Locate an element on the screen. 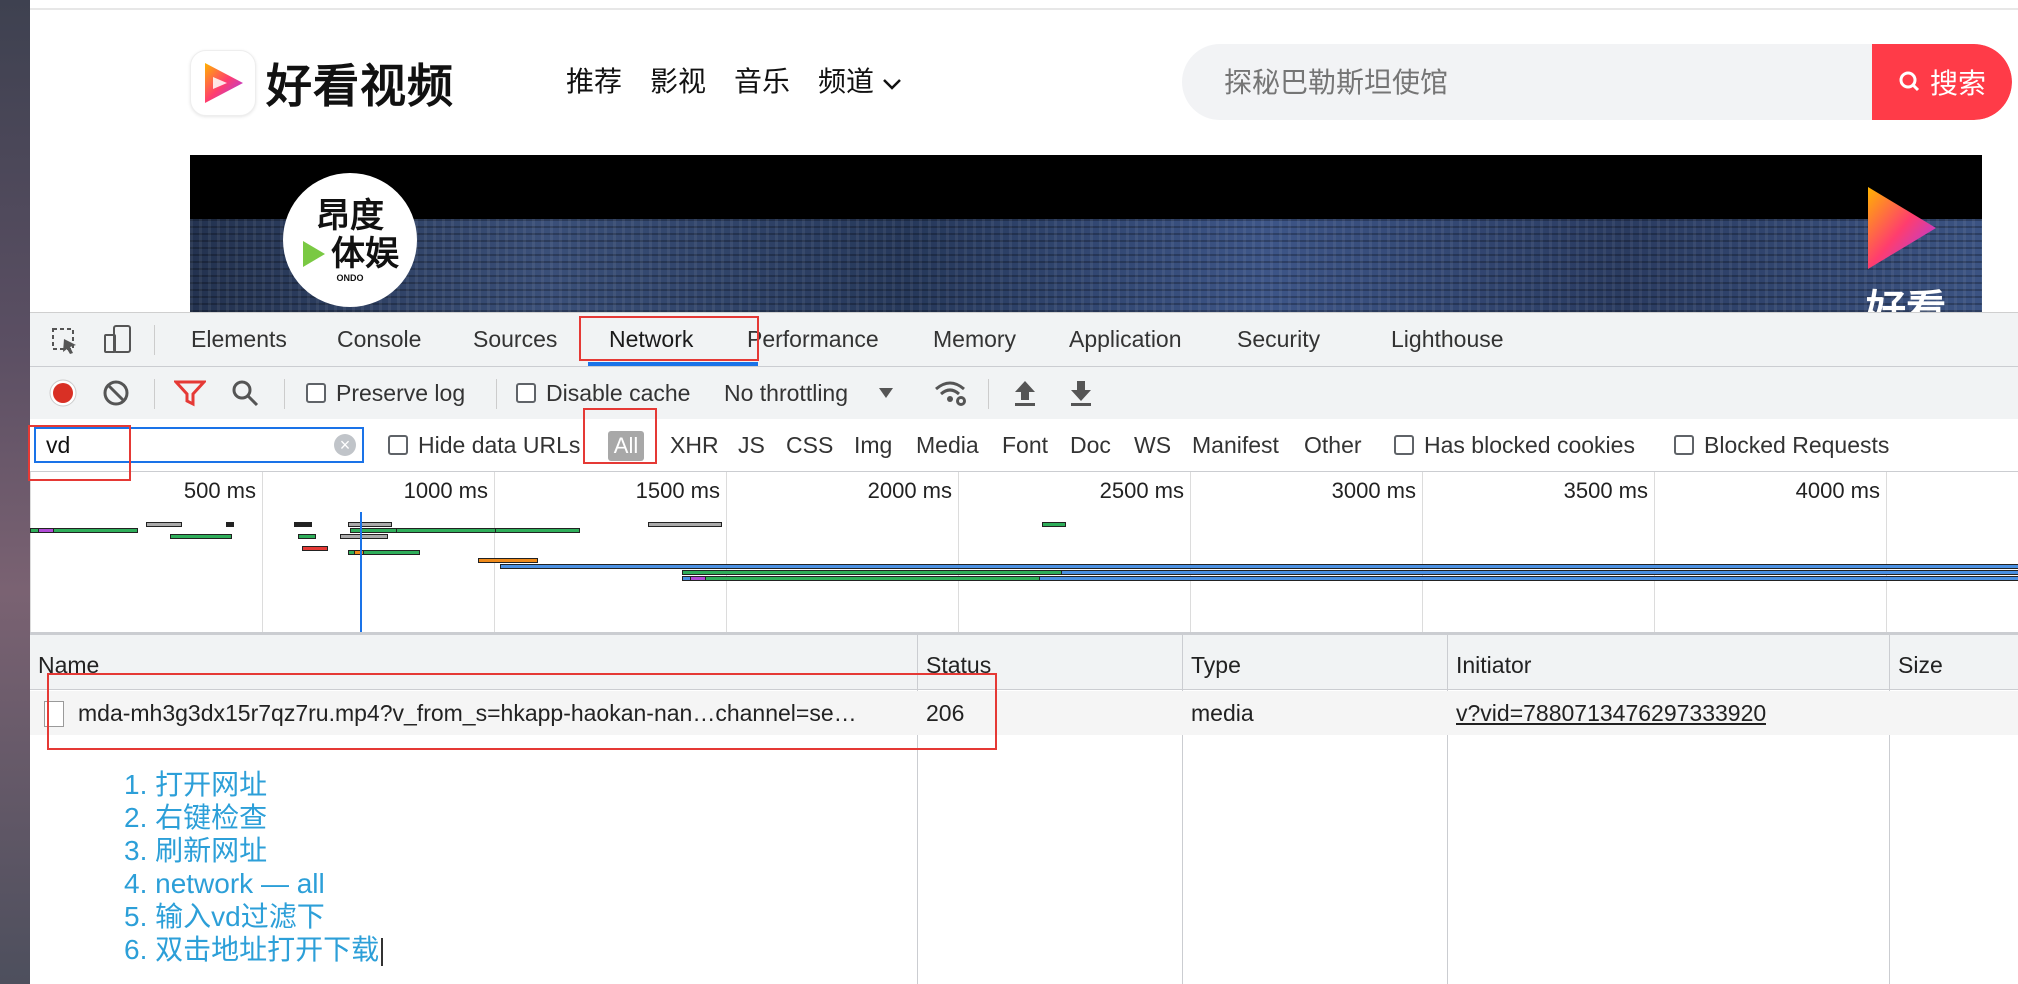  filter-type-js: JS is located at coordinates (751, 445).